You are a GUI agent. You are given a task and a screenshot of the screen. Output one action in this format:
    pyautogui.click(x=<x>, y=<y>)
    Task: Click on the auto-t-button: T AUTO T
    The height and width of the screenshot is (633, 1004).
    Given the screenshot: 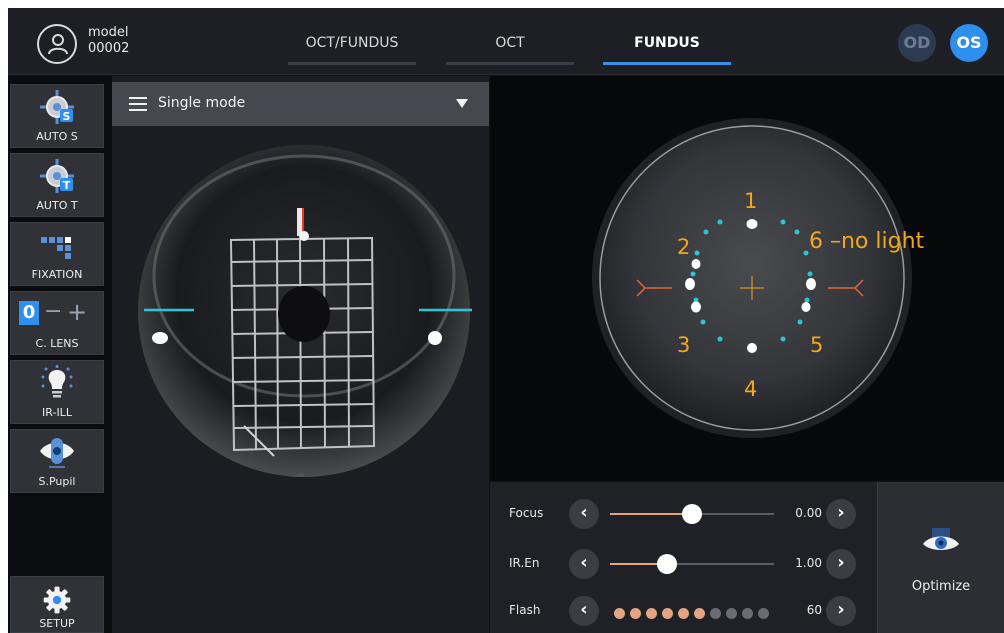 What is the action you would take?
    pyautogui.click(x=57, y=185)
    